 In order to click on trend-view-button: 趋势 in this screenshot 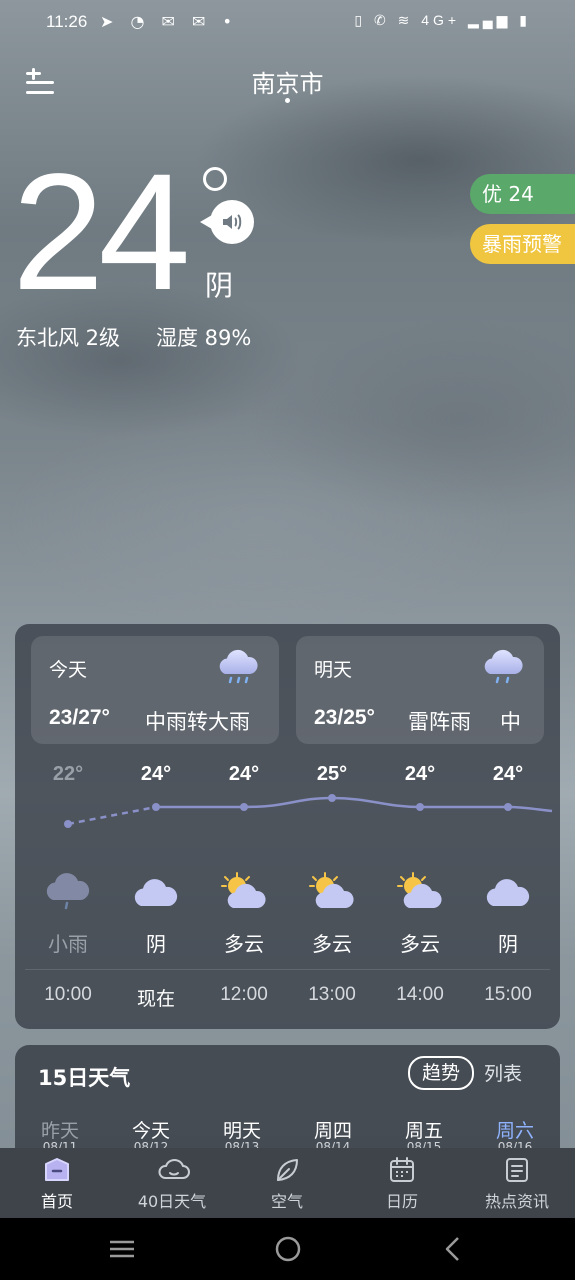, I will do `click(441, 1073)`.